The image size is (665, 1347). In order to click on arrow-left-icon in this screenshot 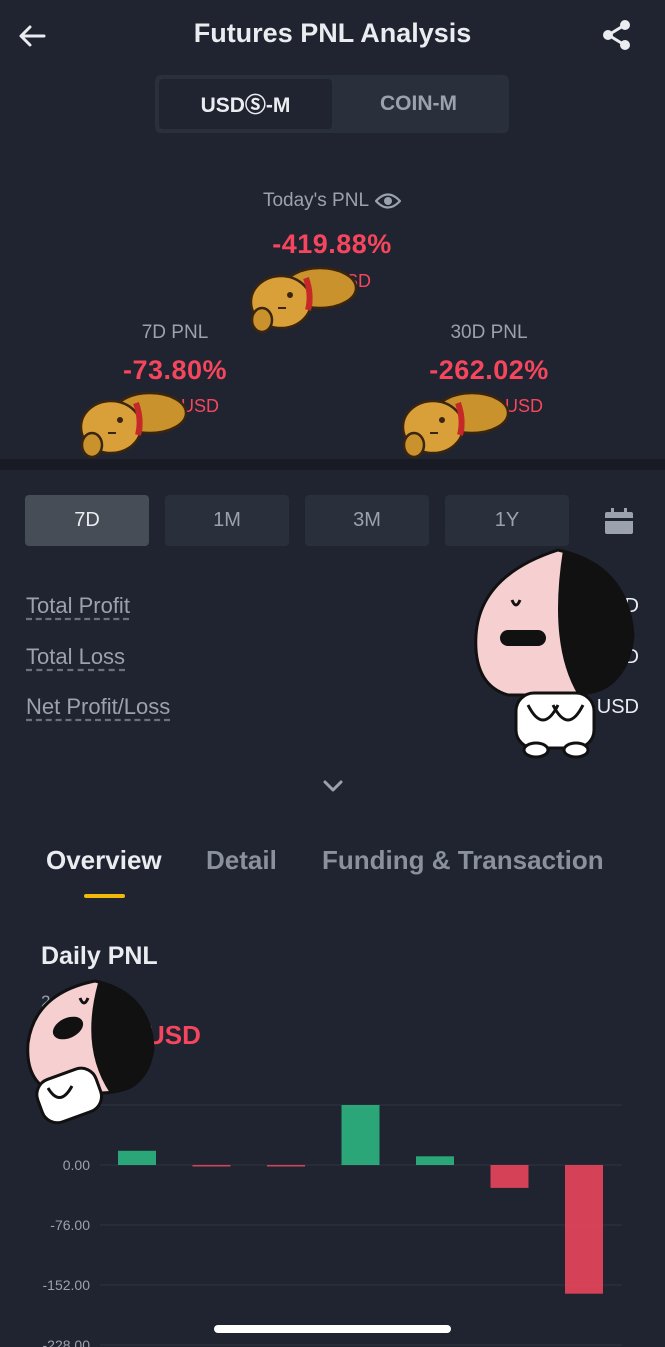, I will do `click(32, 36)`.